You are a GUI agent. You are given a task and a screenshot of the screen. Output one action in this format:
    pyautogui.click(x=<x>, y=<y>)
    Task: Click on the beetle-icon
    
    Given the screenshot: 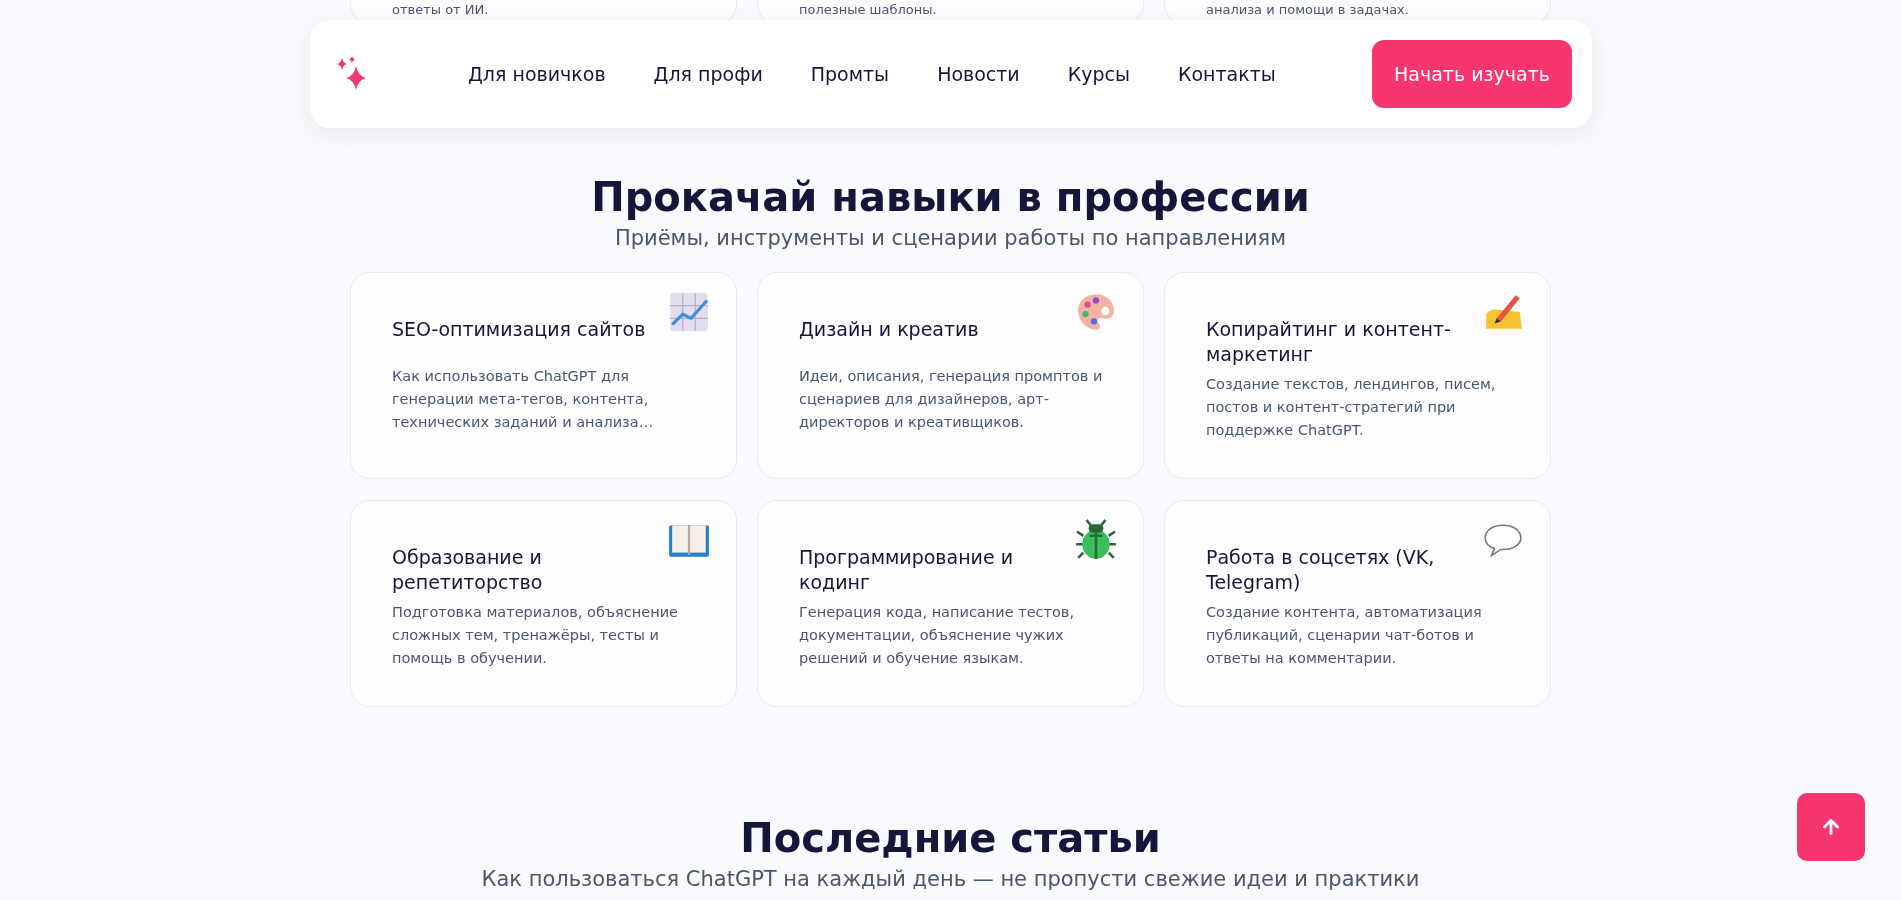 What is the action you would take?
    pyautogui.click(x=1096, y=540)
    